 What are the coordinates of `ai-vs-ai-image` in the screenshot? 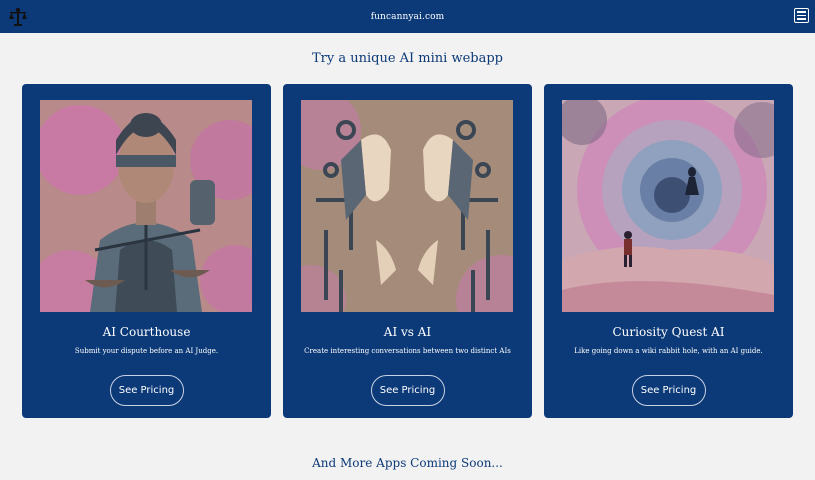 It's located at (407, 206).